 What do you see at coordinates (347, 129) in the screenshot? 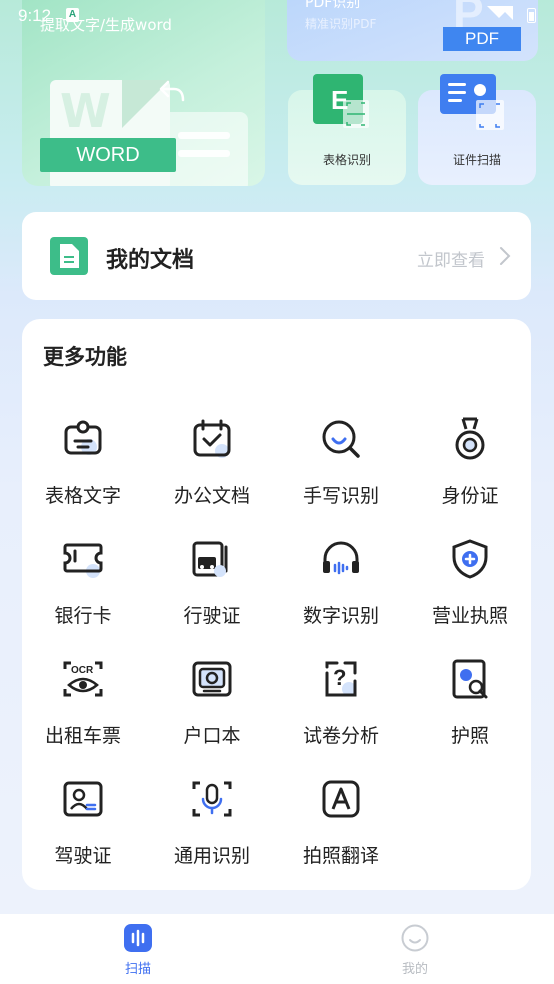
I see `table-recognize-card: E 表格识别` at bounding box center [347, 129].